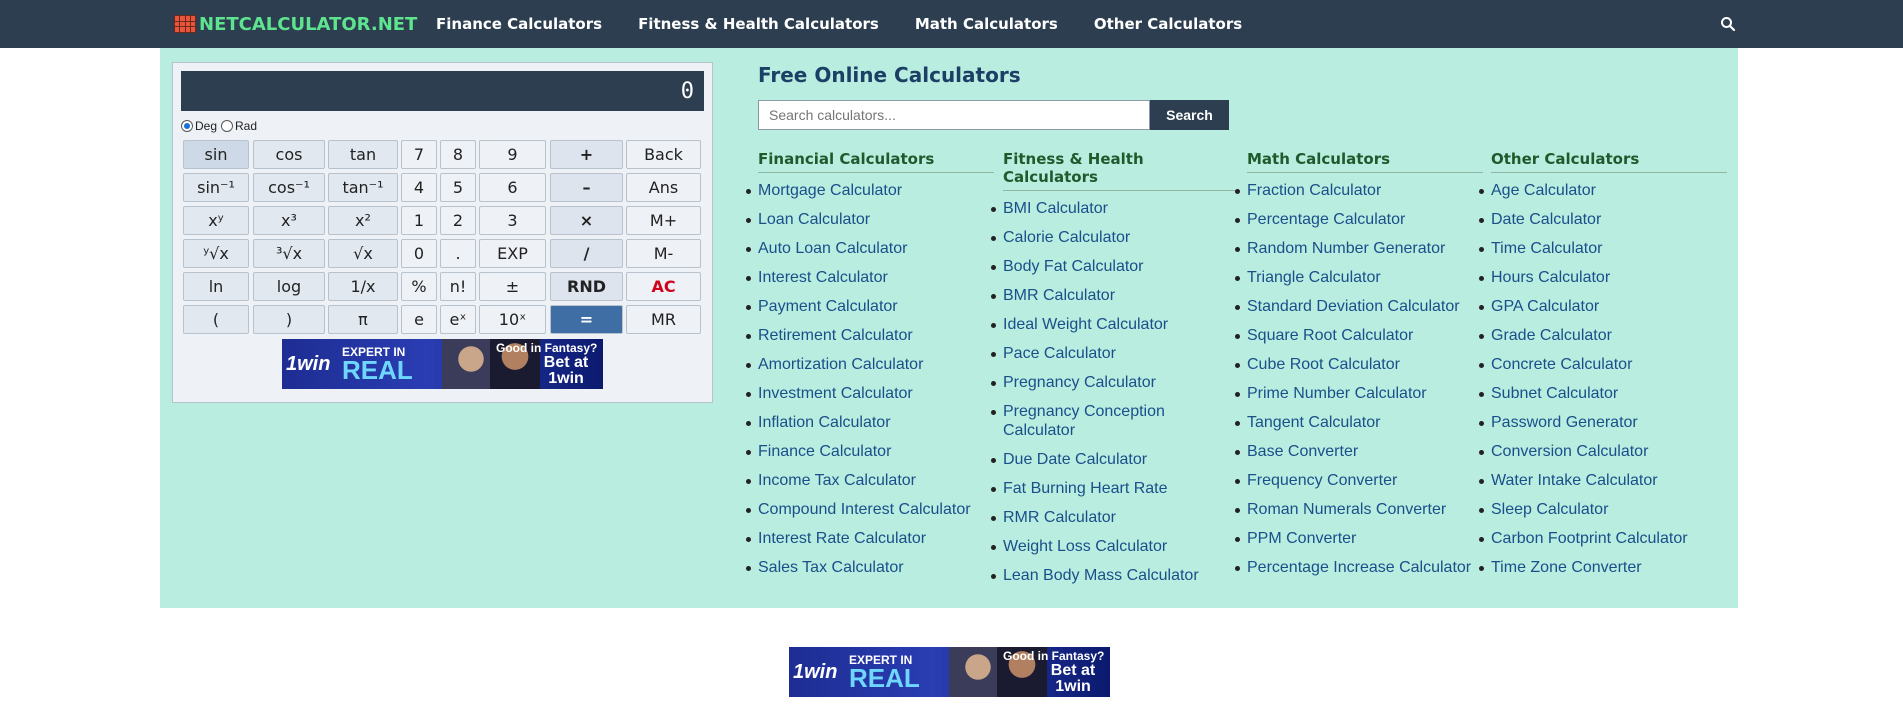 The image size is (1903, 719). Describe the element at coordinates (1314, 190) in the screenshot. I see `calculator-link: Fraction Calculator` at that location.